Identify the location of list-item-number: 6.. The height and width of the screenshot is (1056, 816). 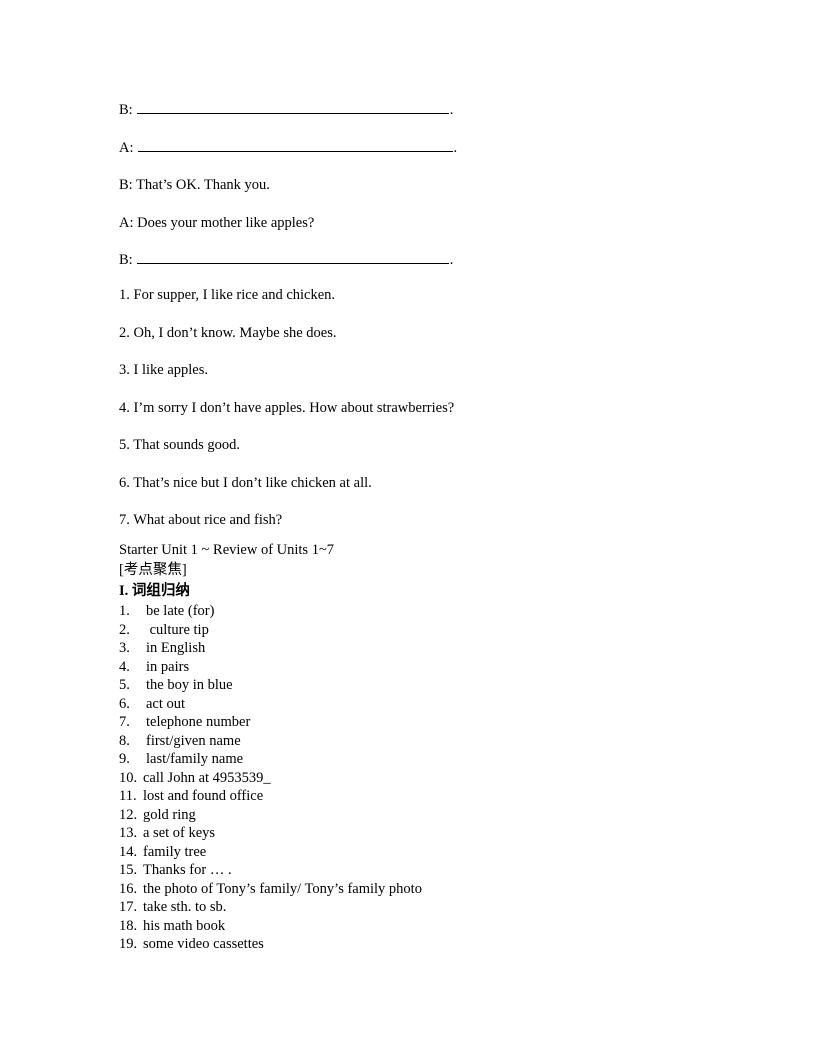
(124, 703).